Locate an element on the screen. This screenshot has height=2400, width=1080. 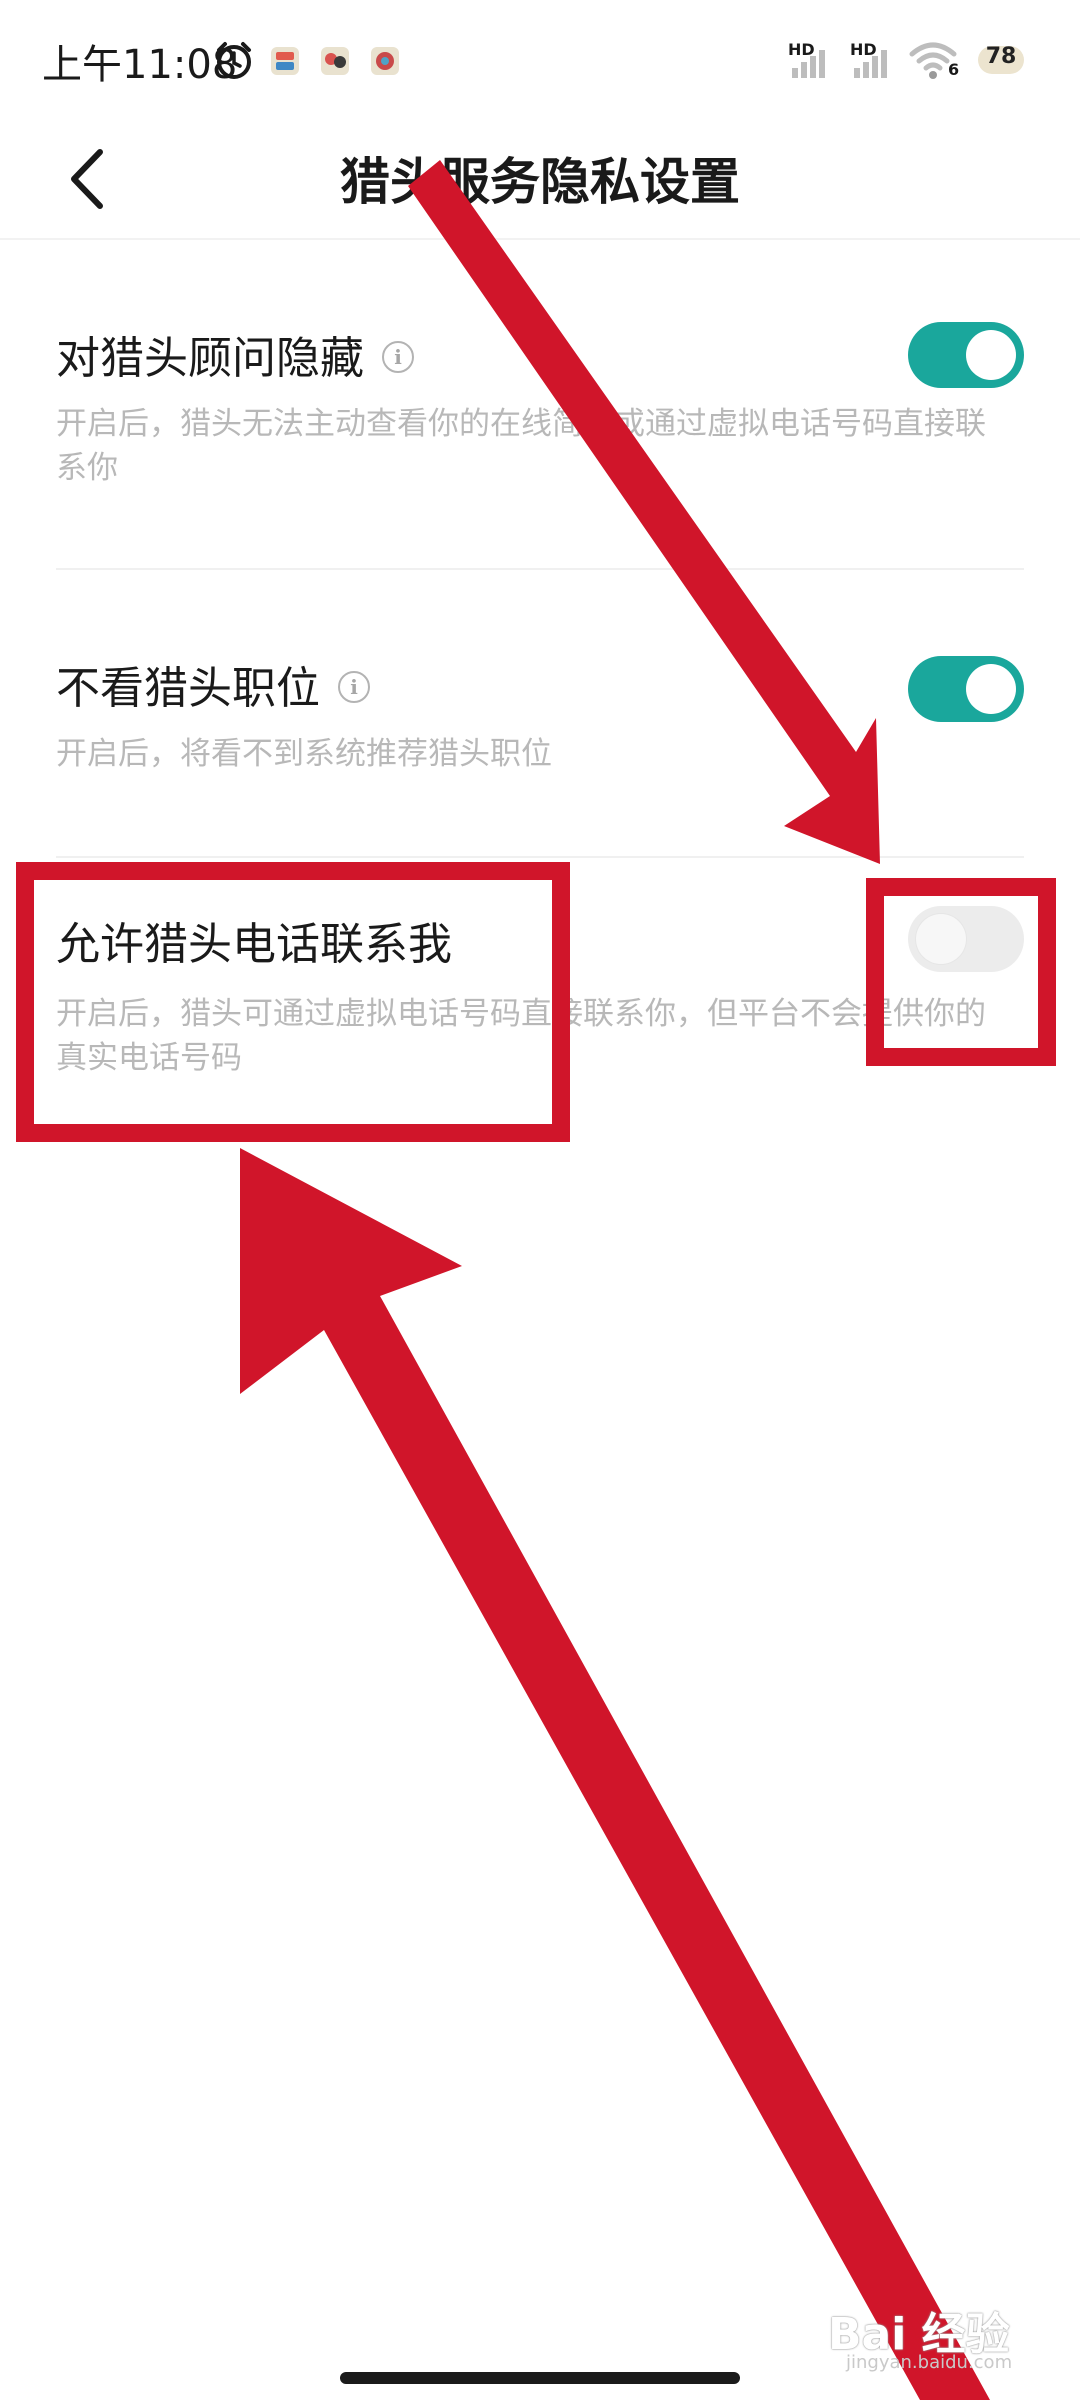
home-indicator is located at coordinates (540, 2378).